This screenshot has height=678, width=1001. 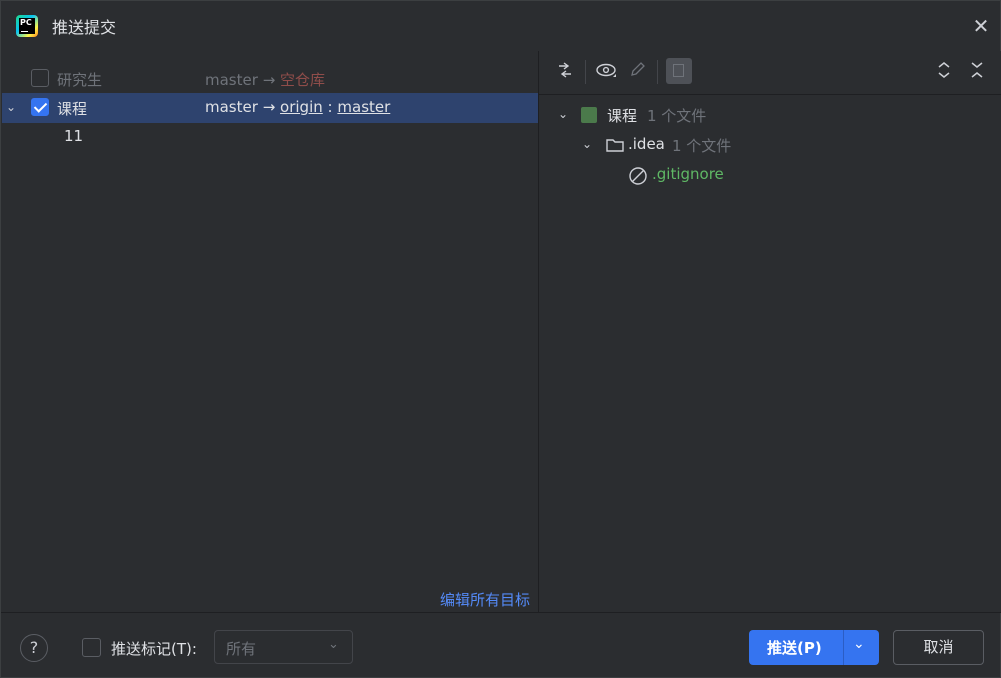 I want to click on group-by-icon, so click(x=679, y=71).